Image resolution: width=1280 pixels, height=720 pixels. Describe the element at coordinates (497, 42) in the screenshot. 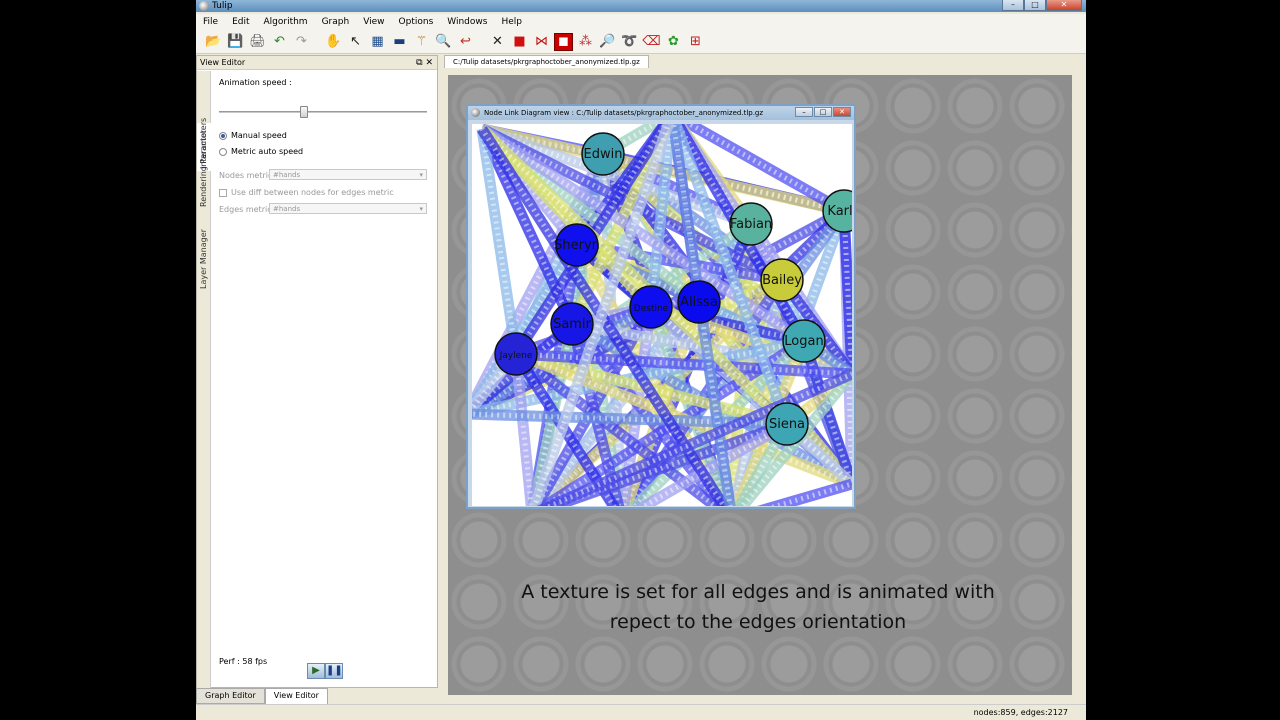

I see `delete-icon: ✕` at that location.